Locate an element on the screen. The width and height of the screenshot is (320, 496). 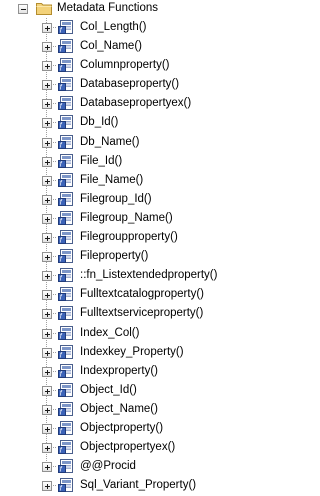
tree-node-function: f Db_Name() is located at coordinates (114, 142).